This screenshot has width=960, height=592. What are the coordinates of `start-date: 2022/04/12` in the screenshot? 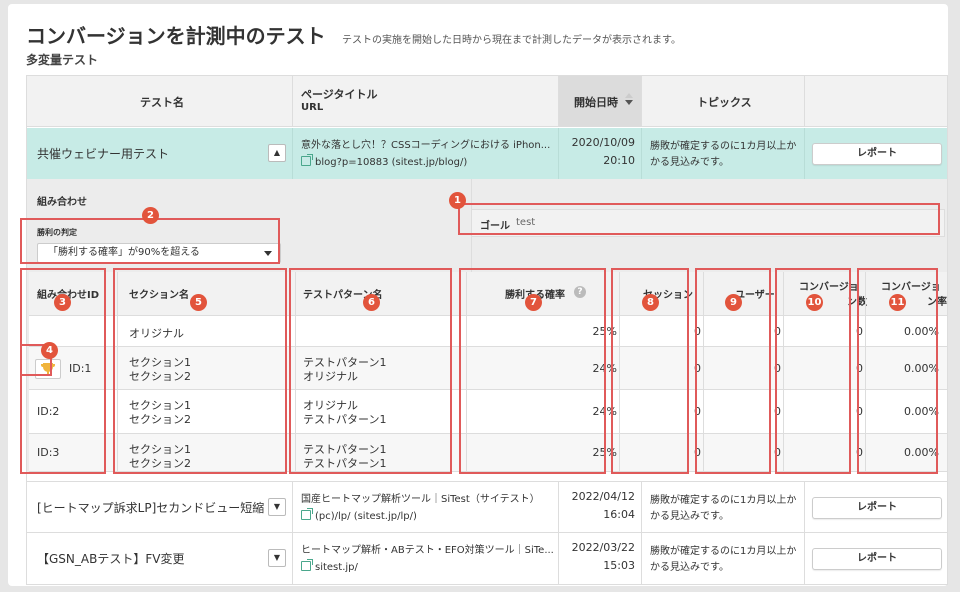 It's located at (603, 496).